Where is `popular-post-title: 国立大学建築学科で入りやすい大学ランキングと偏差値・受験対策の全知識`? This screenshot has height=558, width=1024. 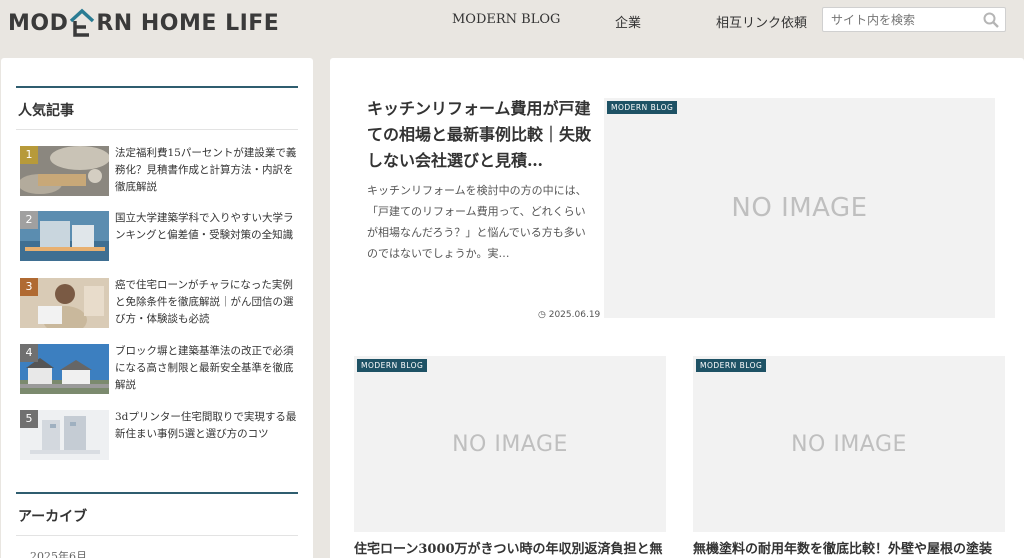
popular-post-title: 国立大学建築学科で入りやすい大学ランキングと偏差値・受験対策の全知識 is located at coordinates (208, 227).